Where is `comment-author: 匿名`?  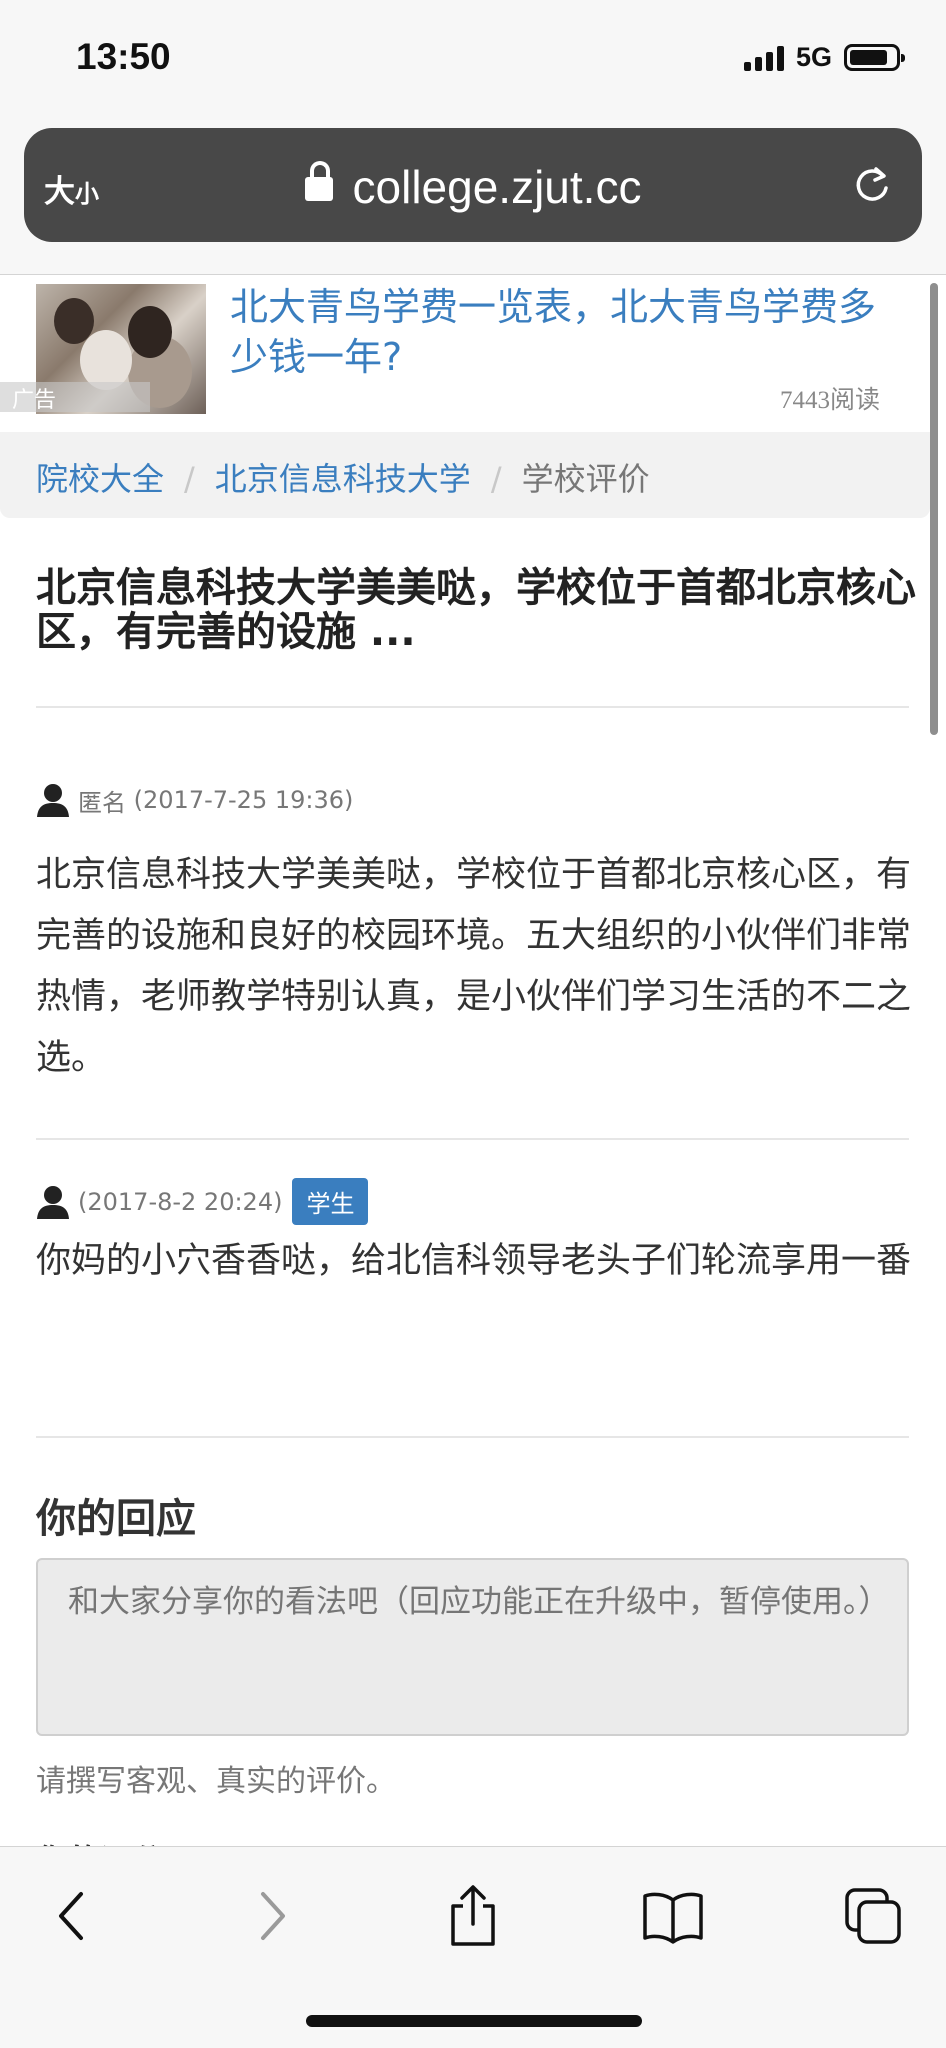
comment-author: 匿名 is located at coordinates (102, 802).